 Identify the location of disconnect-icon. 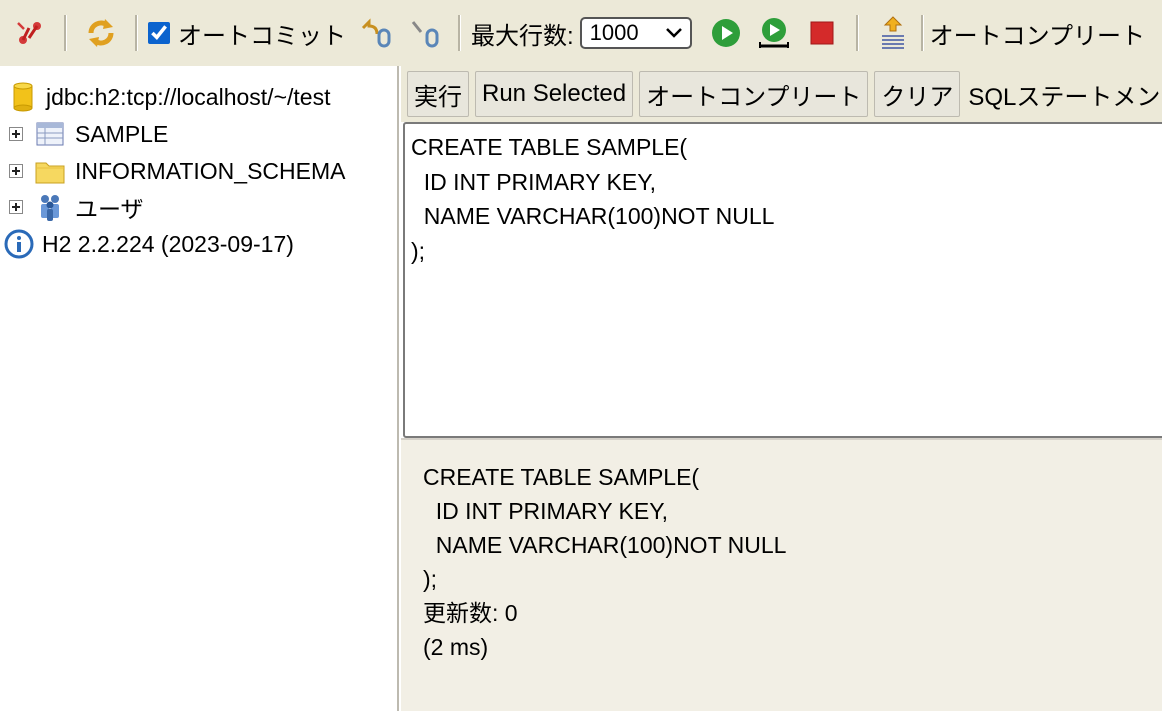
(30, 33).